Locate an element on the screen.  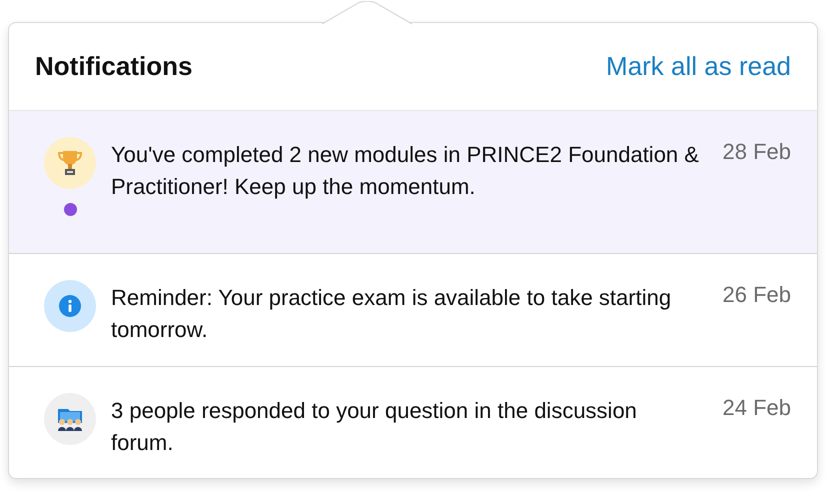
notification-text: You've completed 2 new modules in PRINCE2 Foundation & Practitioner! Keep up the momentum. is located at coordinates (405, 171).